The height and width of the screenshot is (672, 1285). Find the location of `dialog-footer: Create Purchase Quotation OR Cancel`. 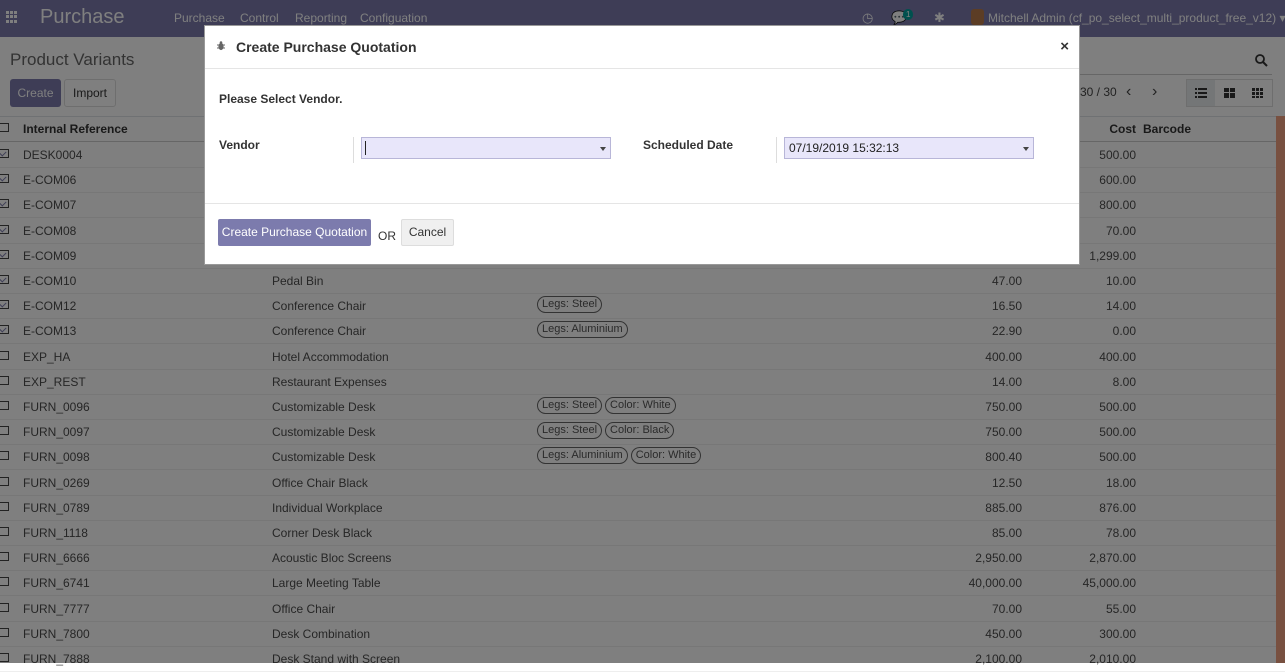

dialog-footer: Create Purchase Quotation OR Cancel is located at coordinates (642, 234).